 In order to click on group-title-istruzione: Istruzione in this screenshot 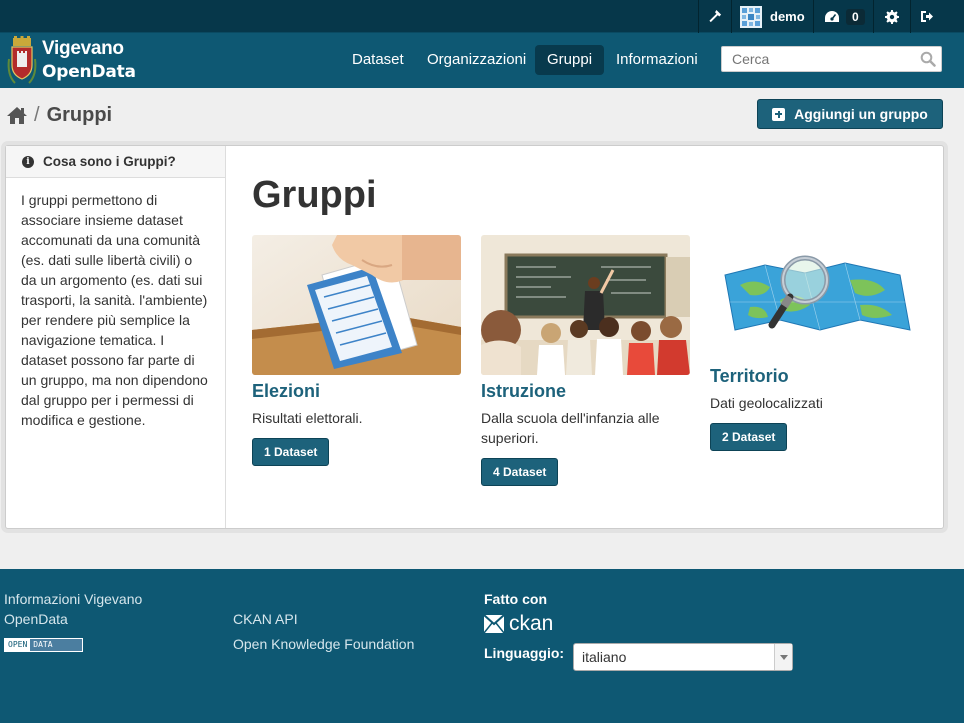, I will do `click(585, 391)`.